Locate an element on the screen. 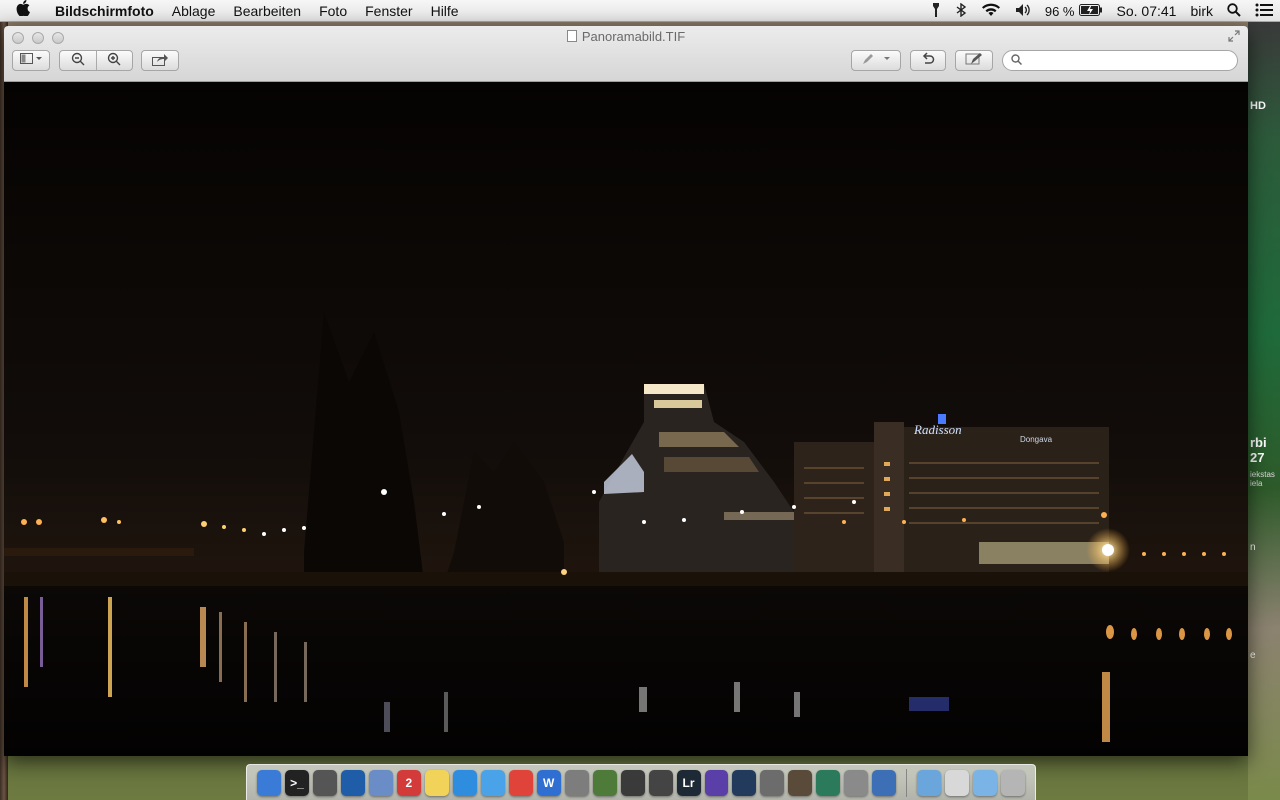  menu-fenster: Fenster is located at coordinates (388, 11).